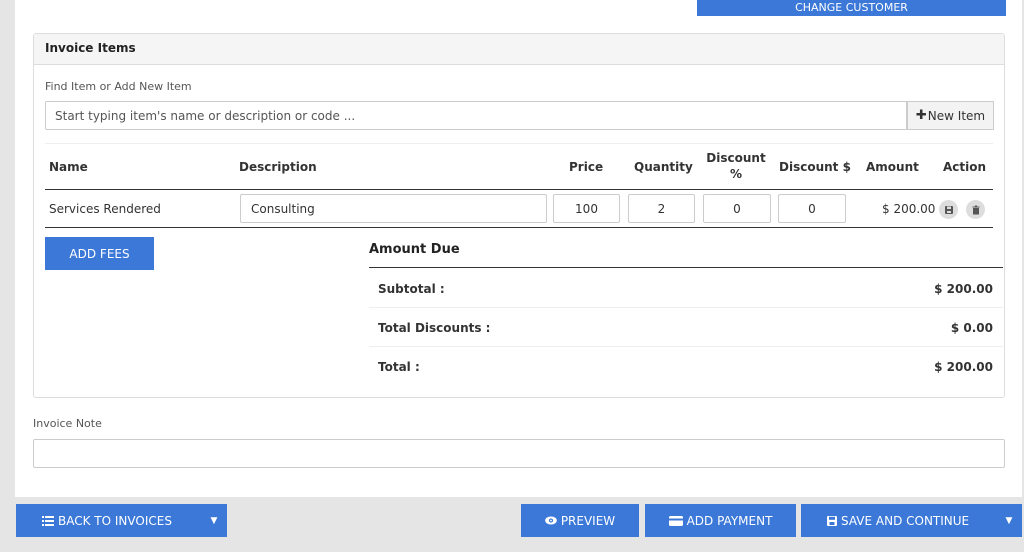 This screenshot has width=1024, height=552. Describe the element at coordinates (68, 167) in the screenshot. I see `column-header-name: Name` at that location.